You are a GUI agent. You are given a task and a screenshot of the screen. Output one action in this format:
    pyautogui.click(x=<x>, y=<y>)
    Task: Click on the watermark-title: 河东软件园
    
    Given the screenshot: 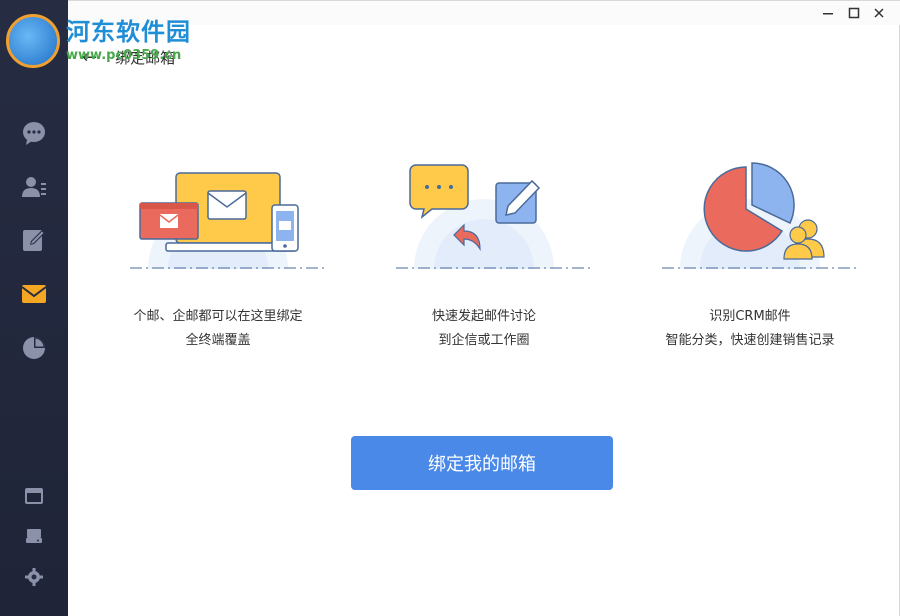 What is the action you would take?
    pyautogui.click(x=128, y=32)
    